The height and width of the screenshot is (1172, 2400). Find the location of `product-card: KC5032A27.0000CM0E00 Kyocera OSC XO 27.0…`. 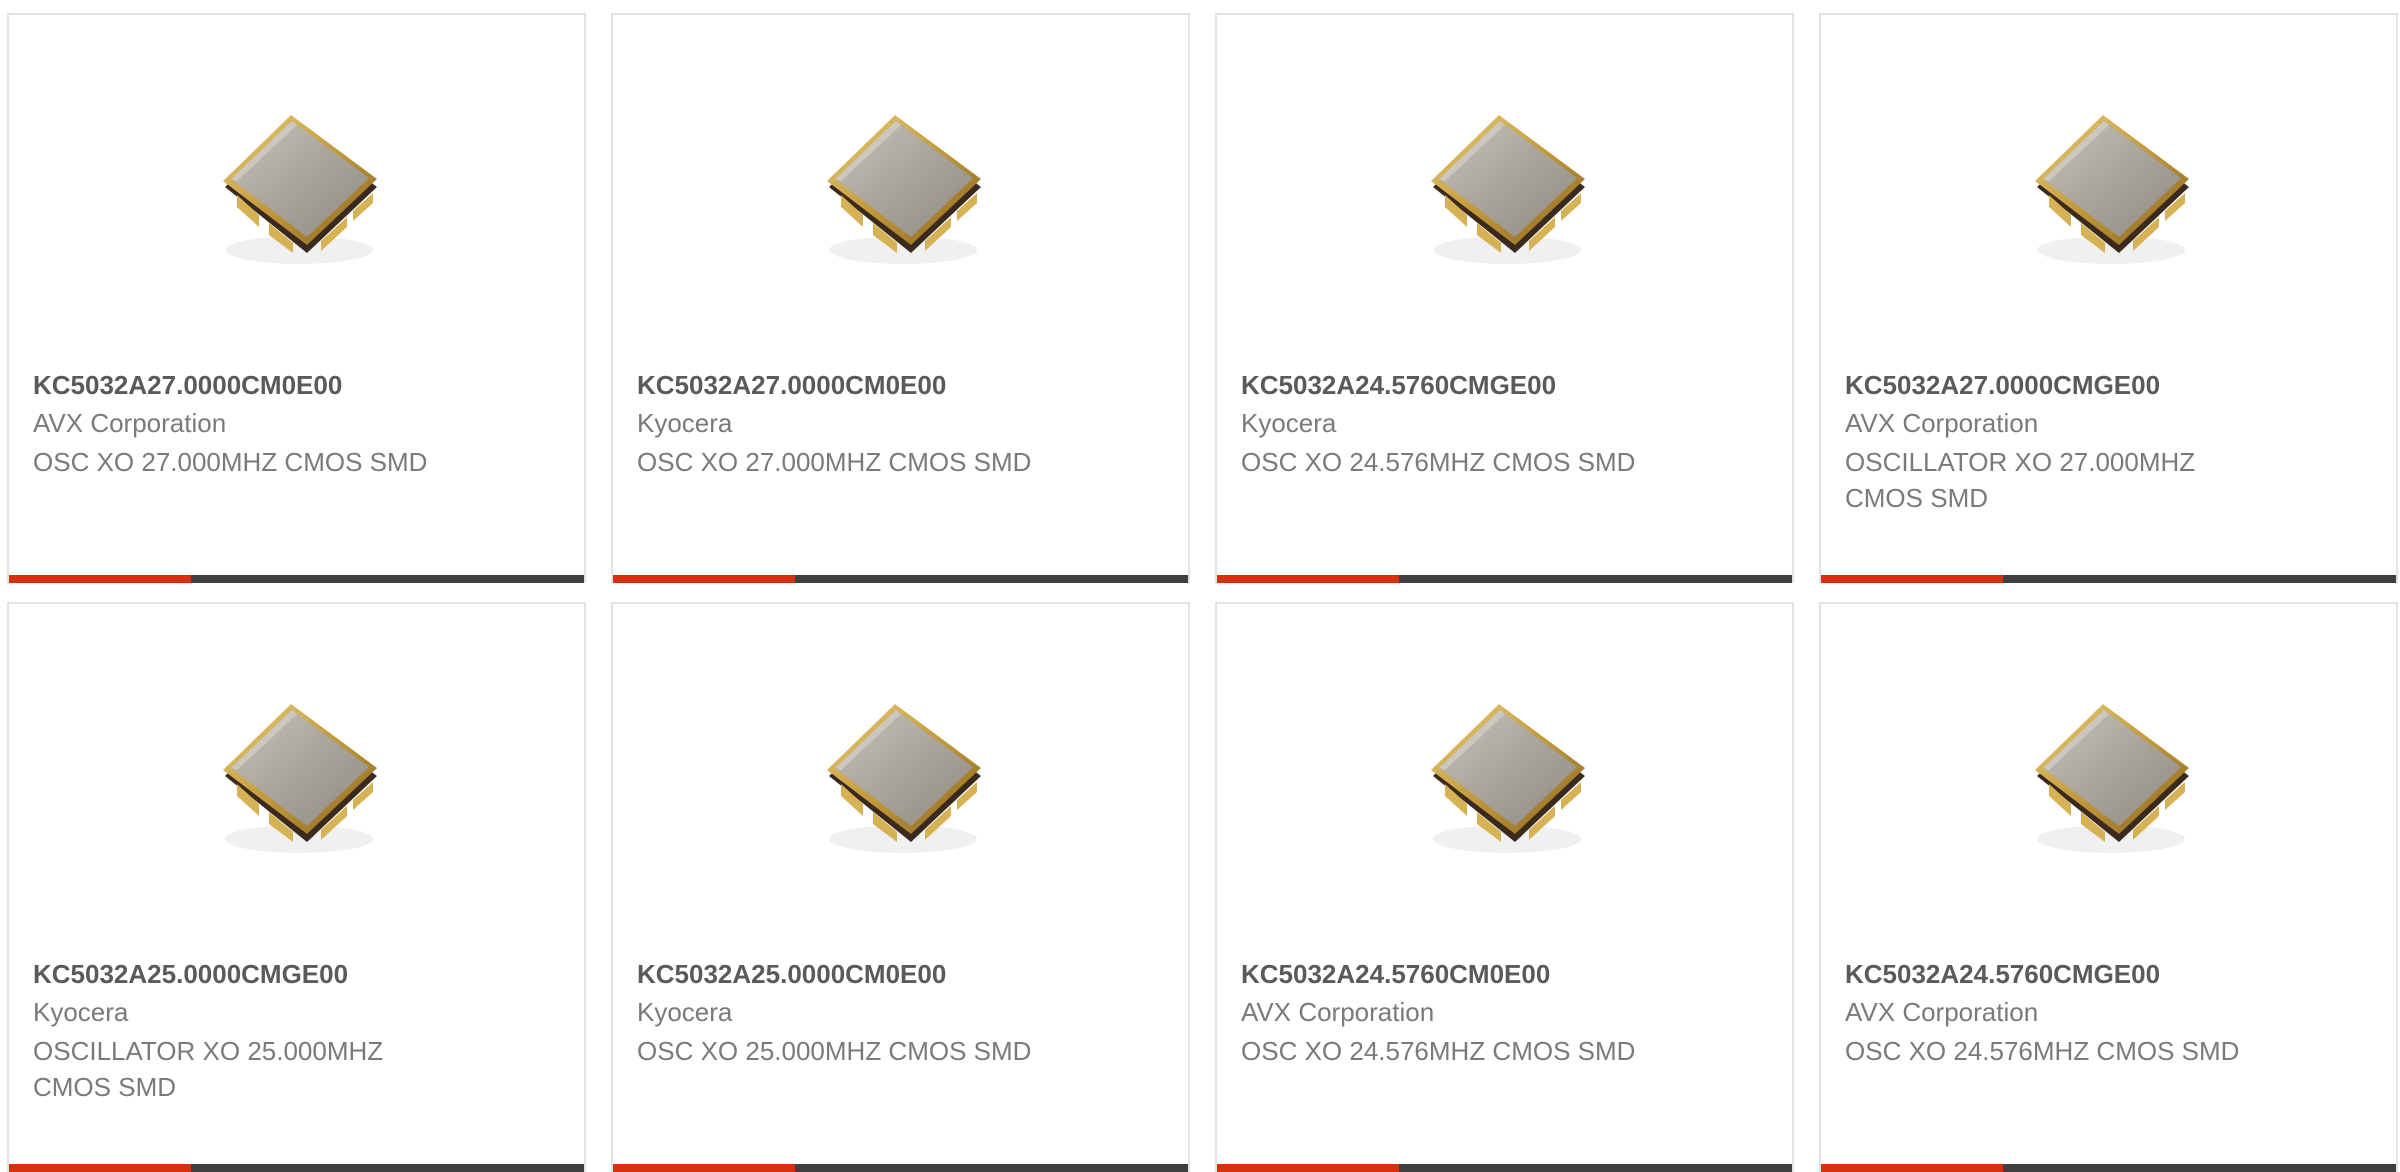

product-card: KC5032A27.0000CM0E00 Kyocera OSC XO 27.0… is located at coordinates (900, 298).